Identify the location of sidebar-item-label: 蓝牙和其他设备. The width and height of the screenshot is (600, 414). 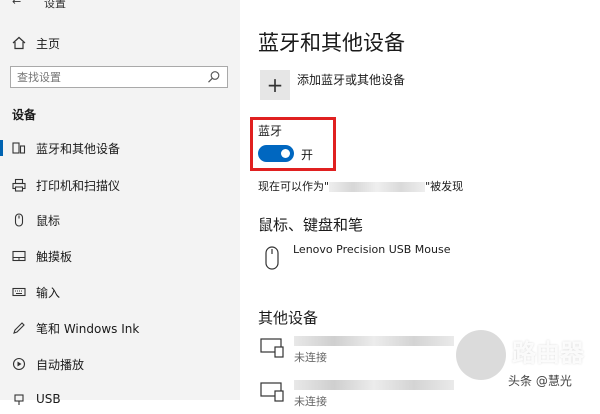
(78, 149).